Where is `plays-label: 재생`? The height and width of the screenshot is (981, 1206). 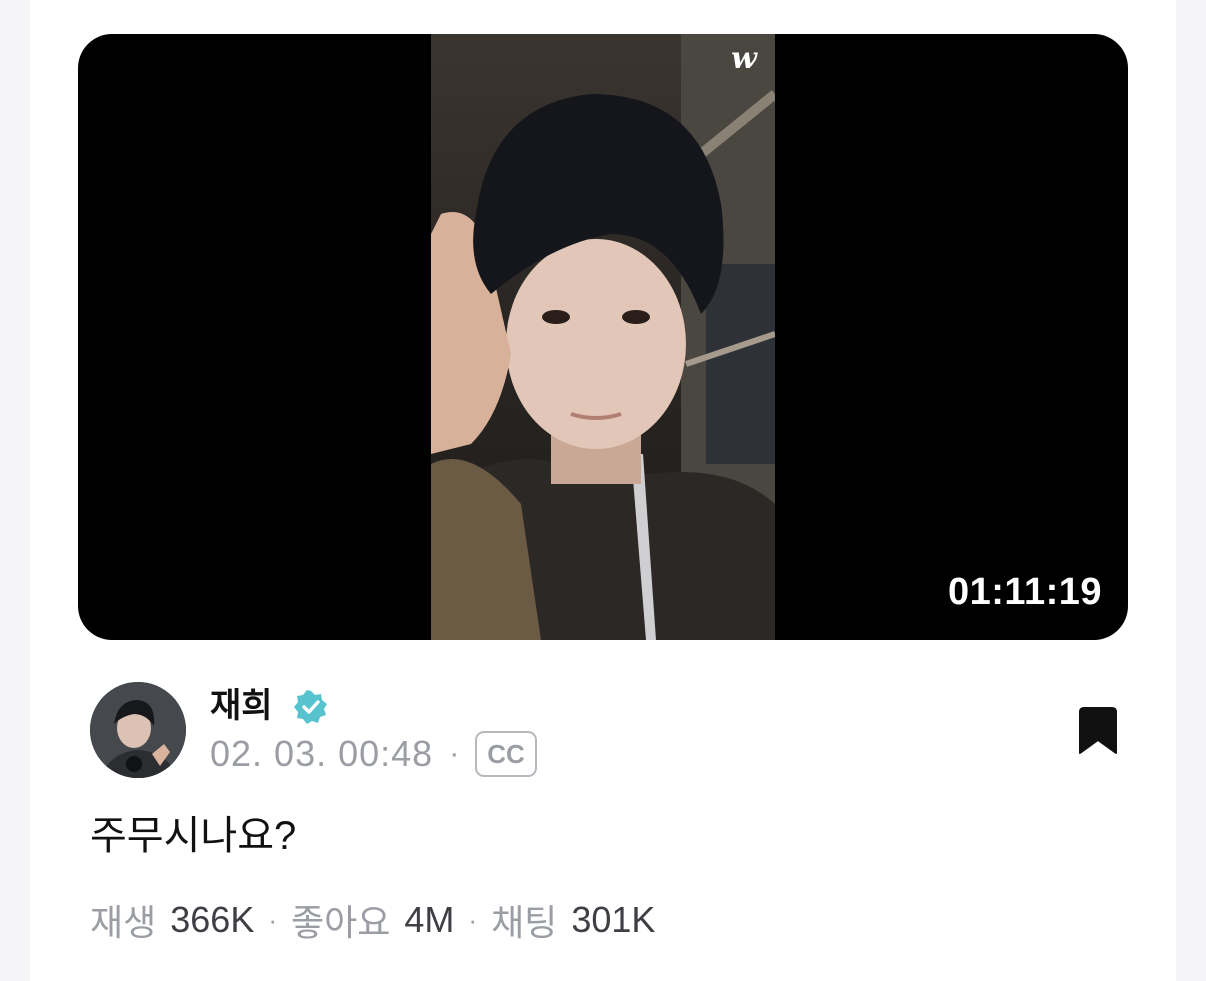
plays-label: 재생 is located at coordinates (123, 922).